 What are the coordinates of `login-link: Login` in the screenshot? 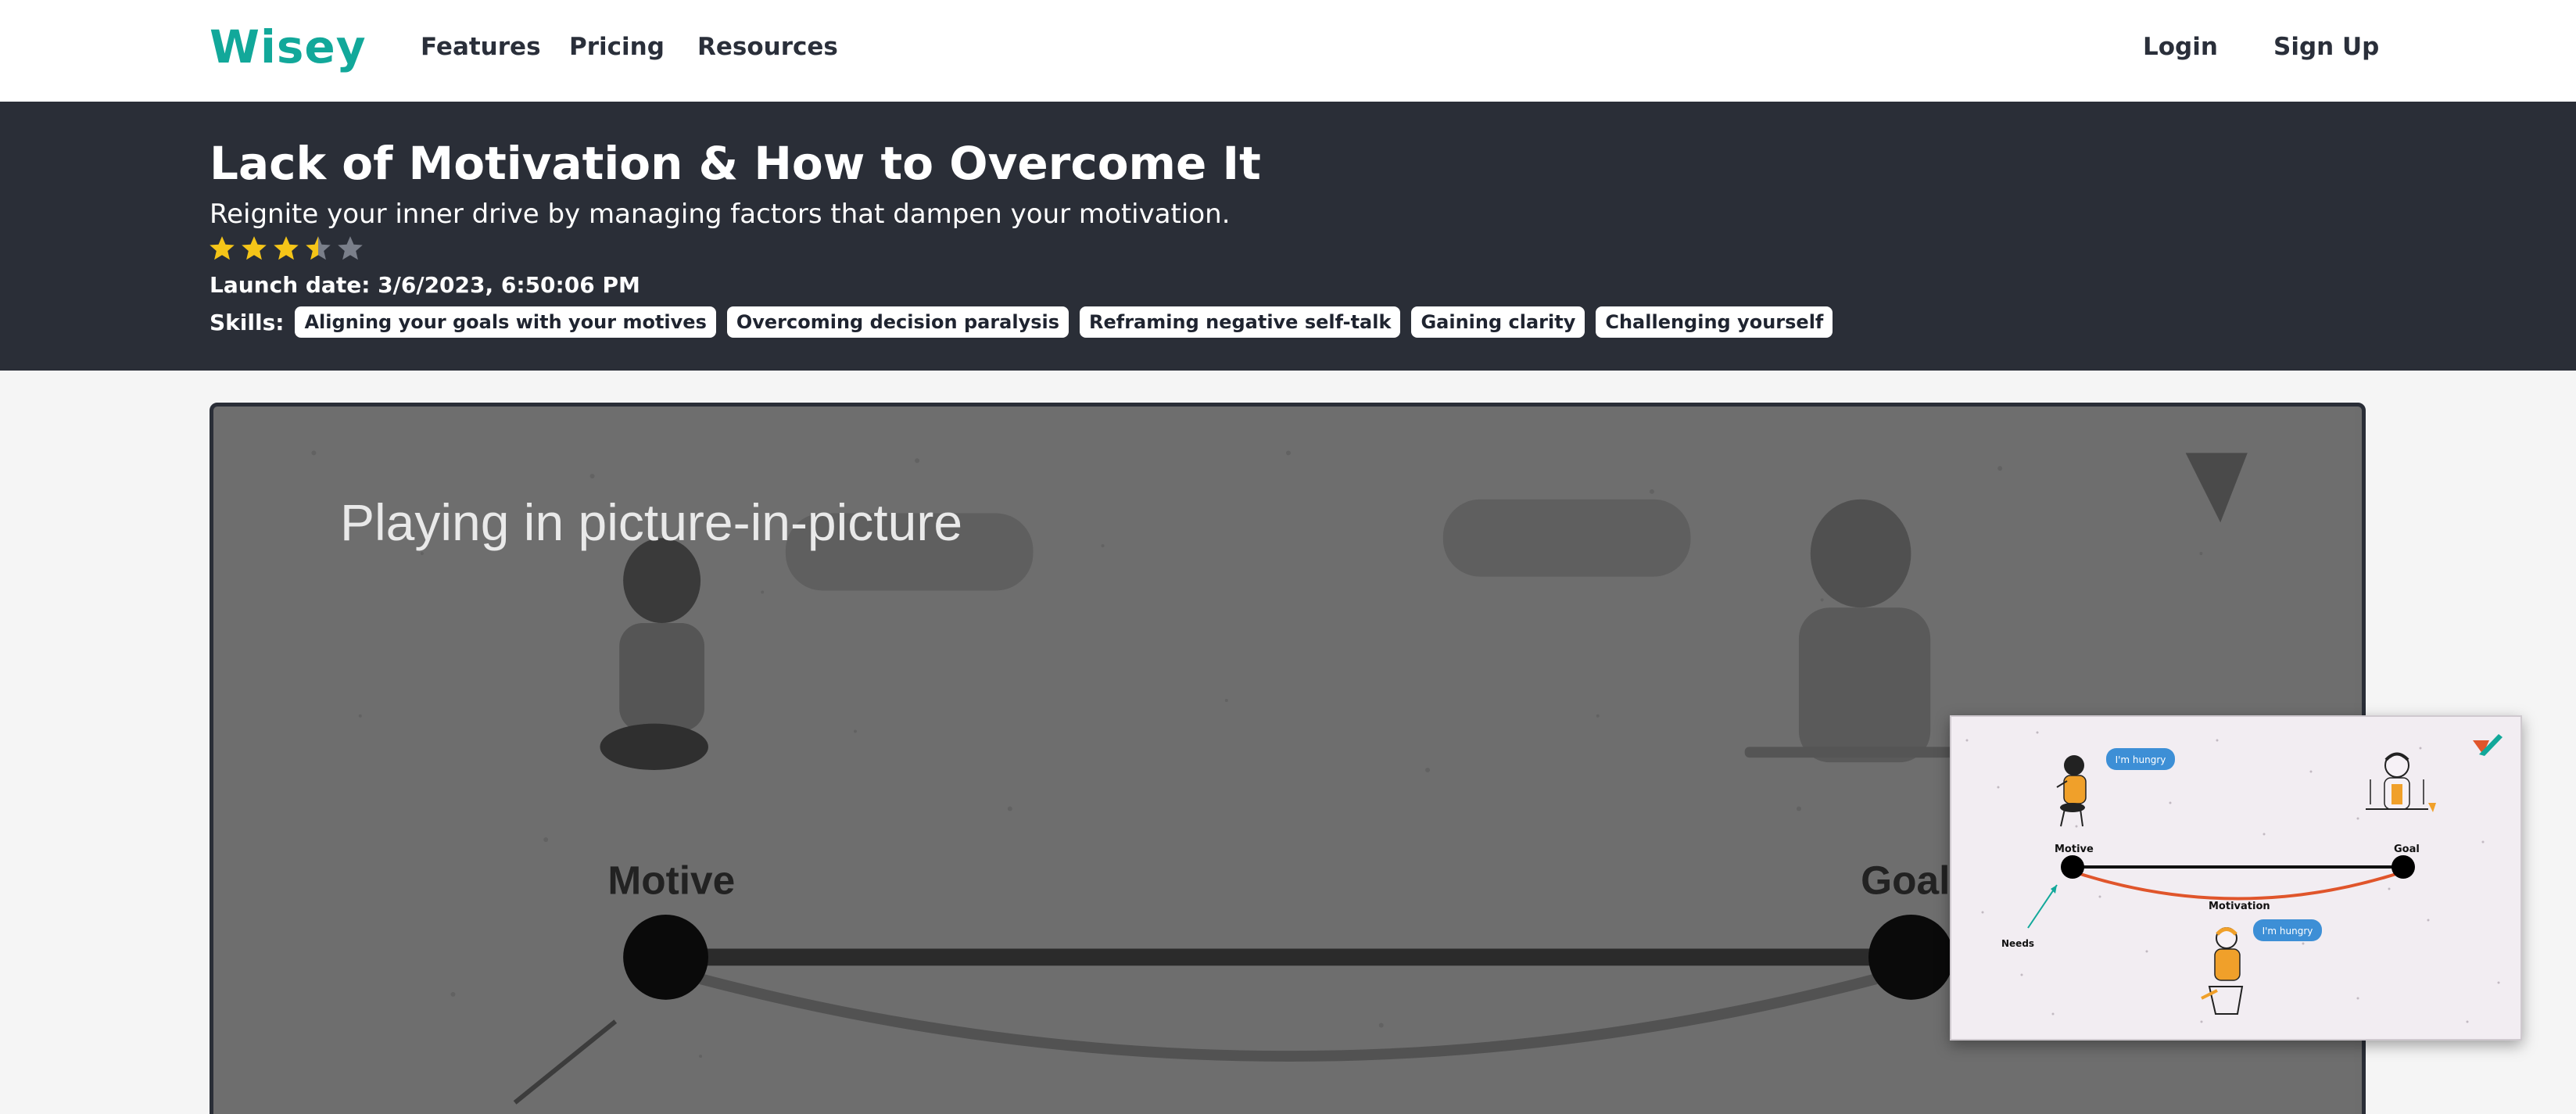 It's located at (2180, 47).